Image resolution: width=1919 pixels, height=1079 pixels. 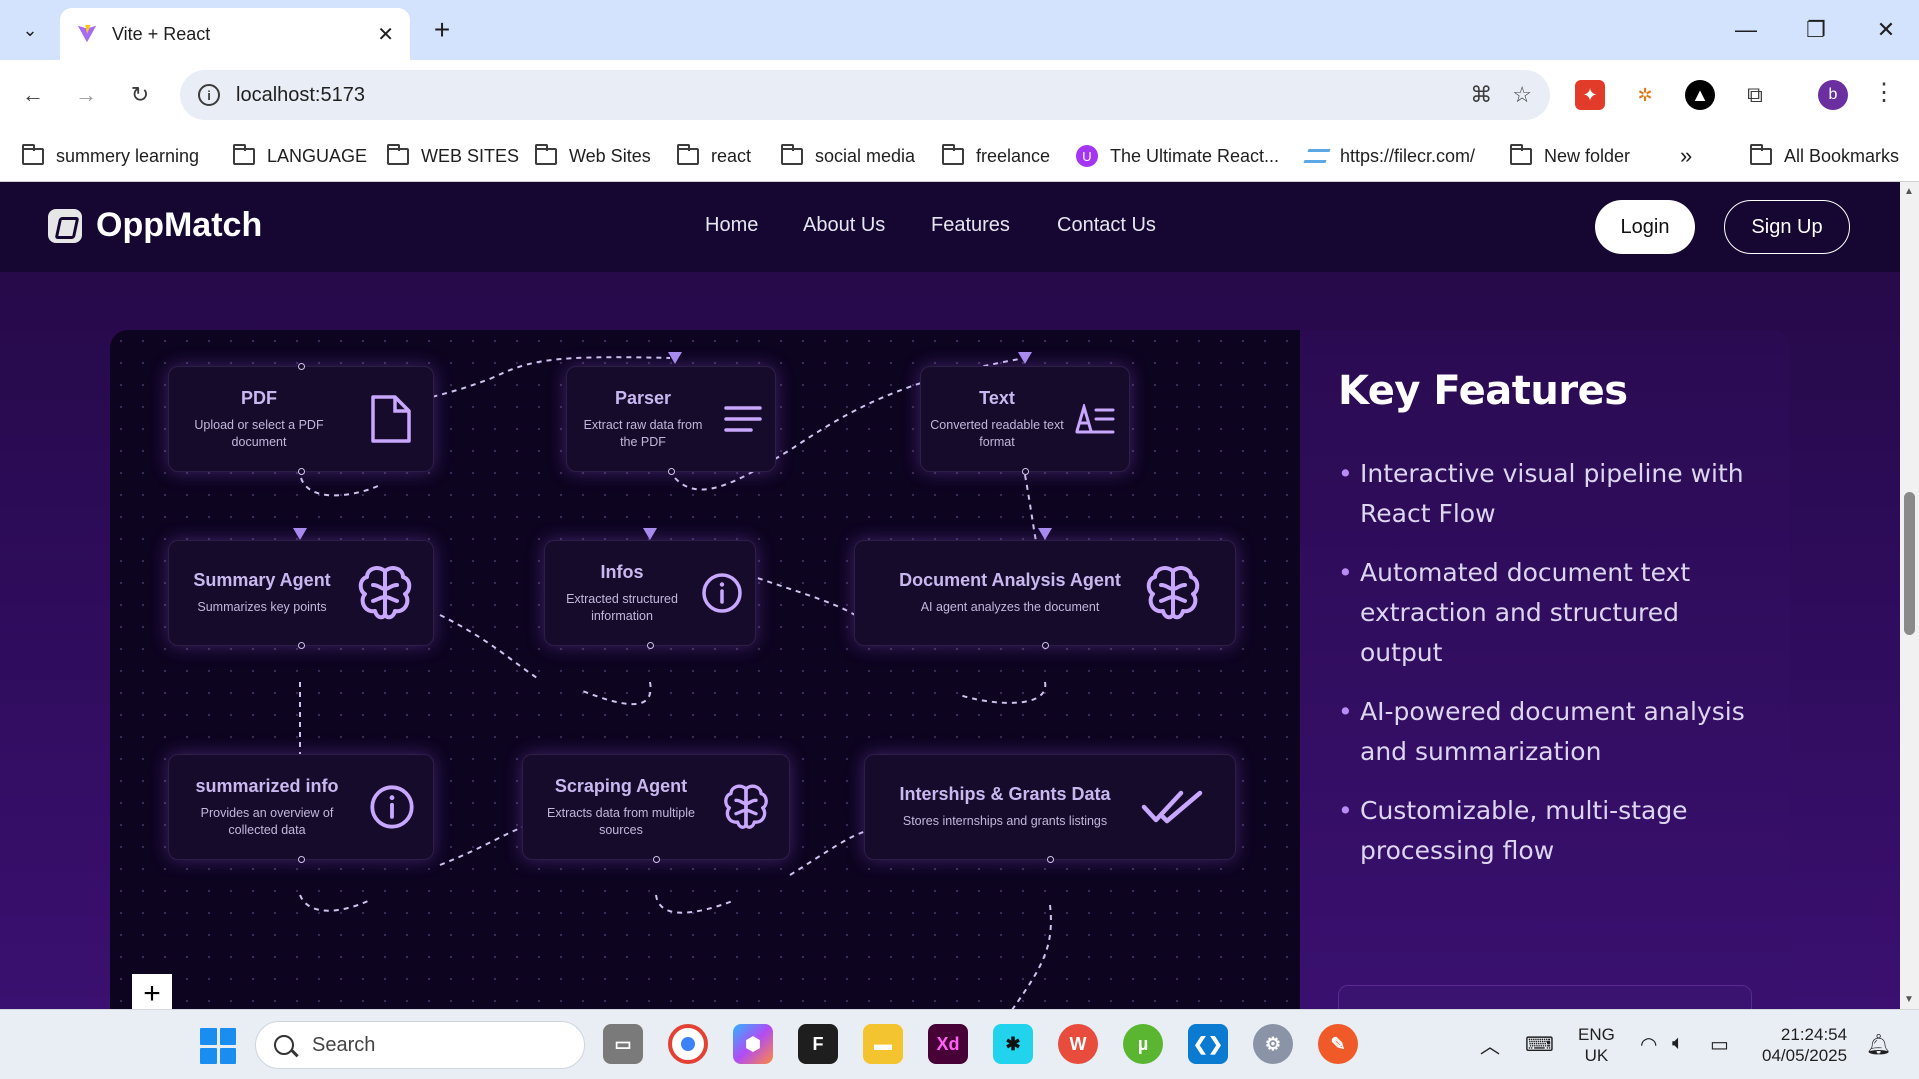 What do you see at coordinates (1143, 1044) in the screenshot?
I see `utorrent-icon: µ` at bounding box center [1143, 1044].